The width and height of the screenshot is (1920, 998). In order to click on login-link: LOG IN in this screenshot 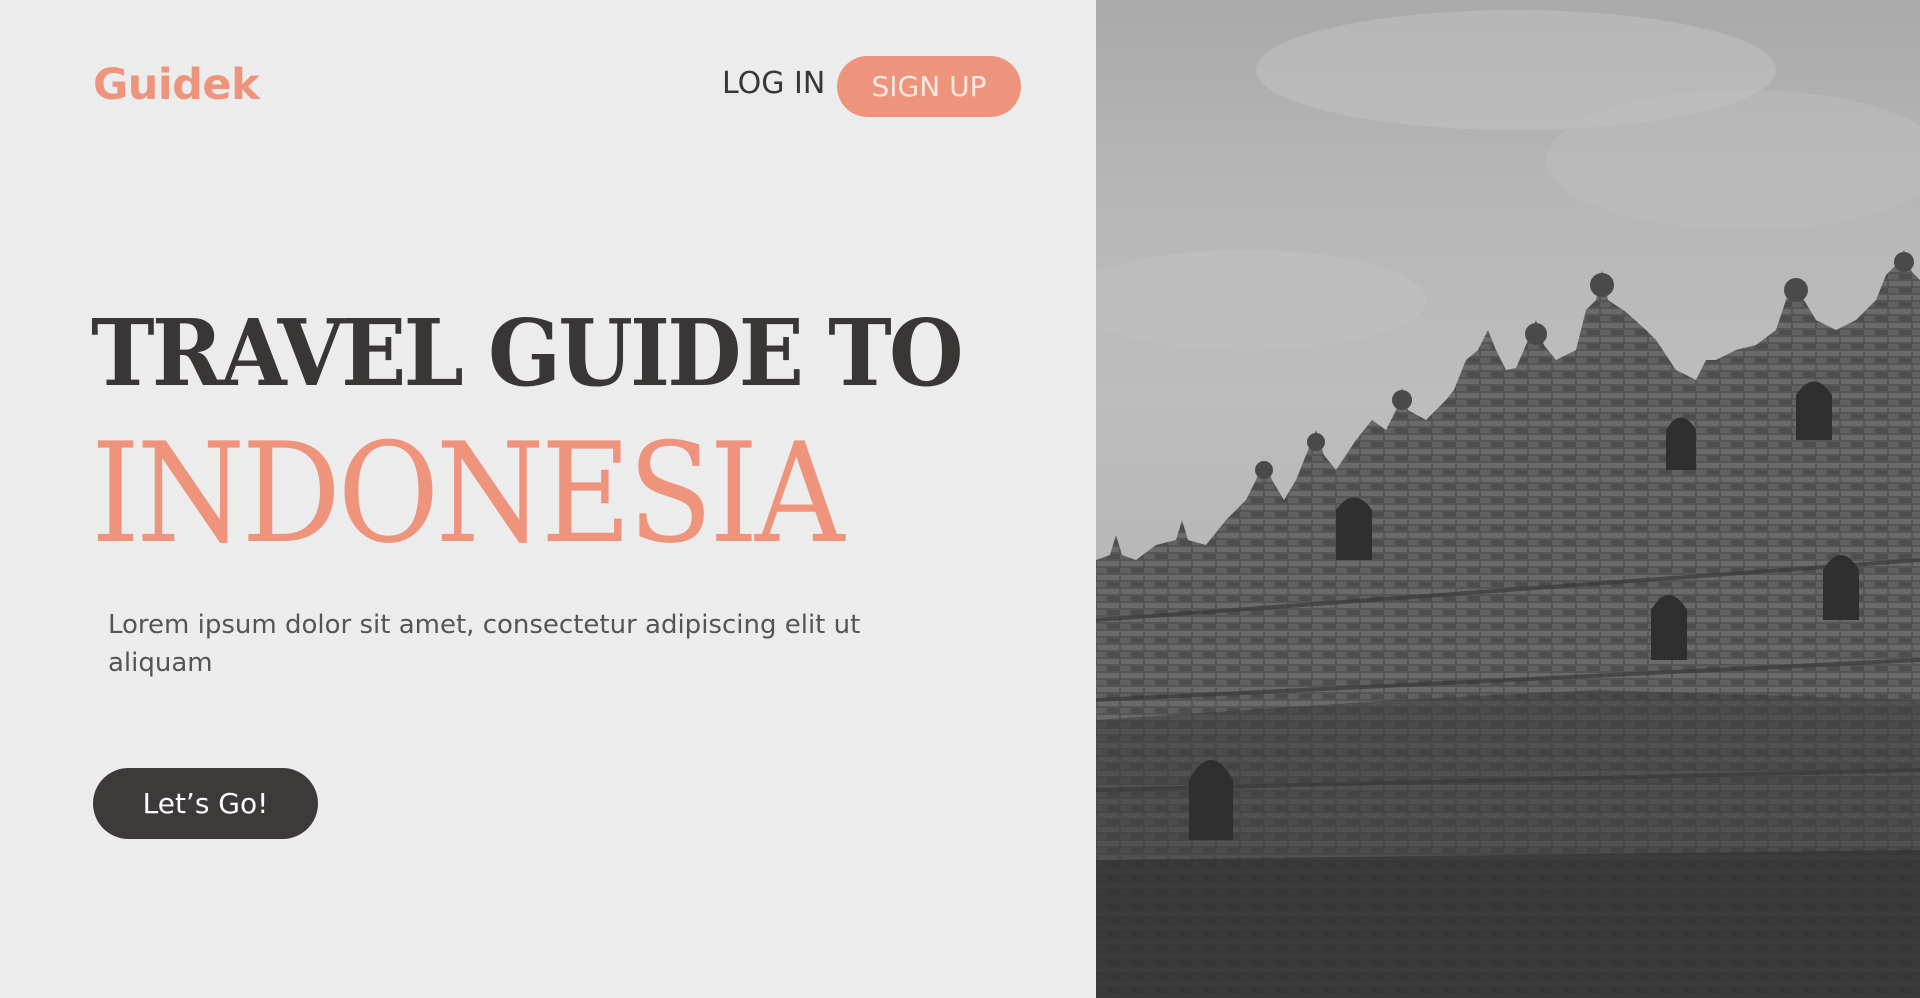, I will do `click(773, 83)`.